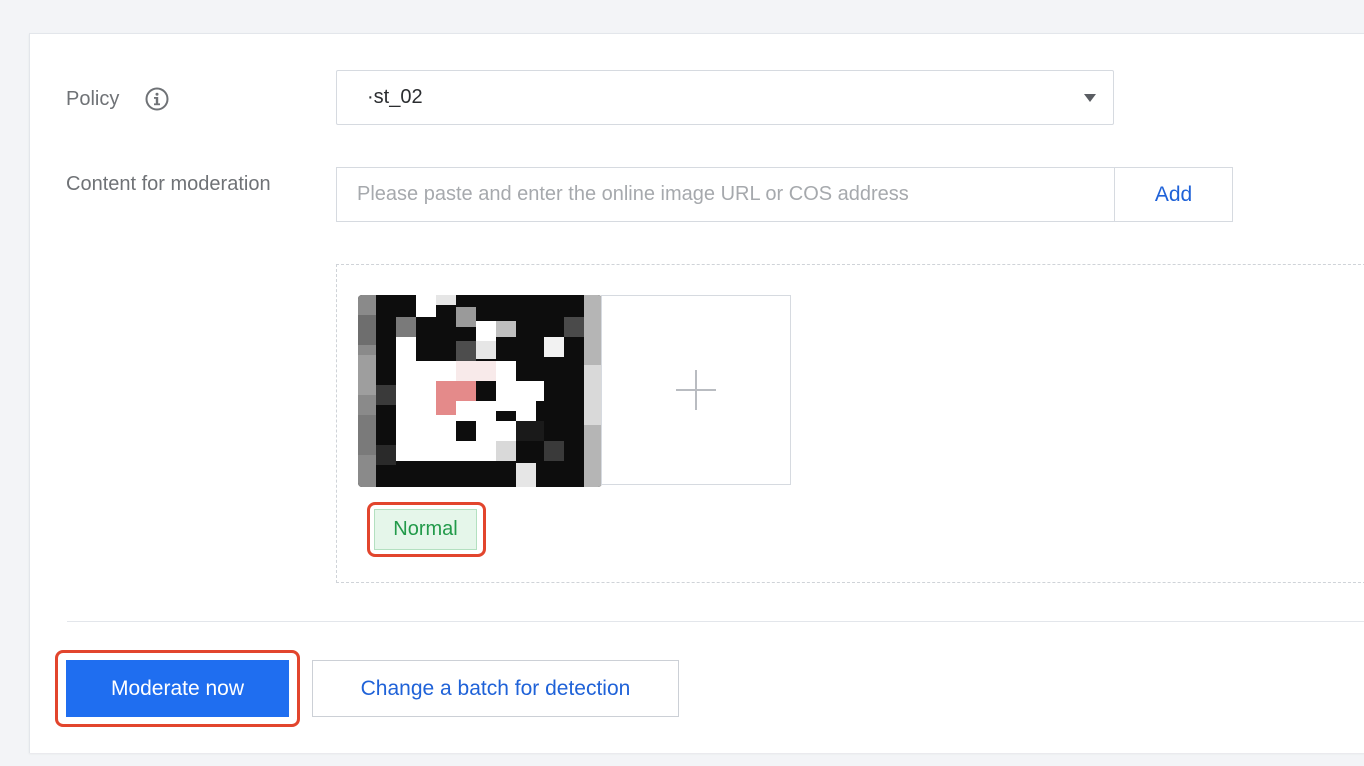  Describe the element at coordinates (1173, 194) in the screenshot. I see `add-url-button: Add` at that location.